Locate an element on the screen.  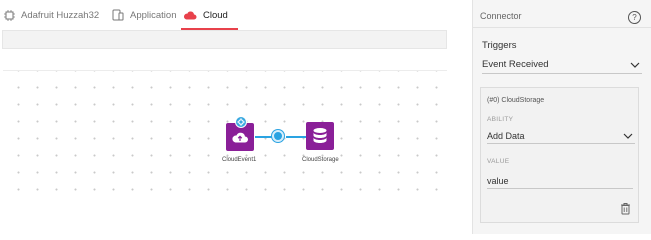
tab-cloud: Cloud is located at coordinates (209, 15).